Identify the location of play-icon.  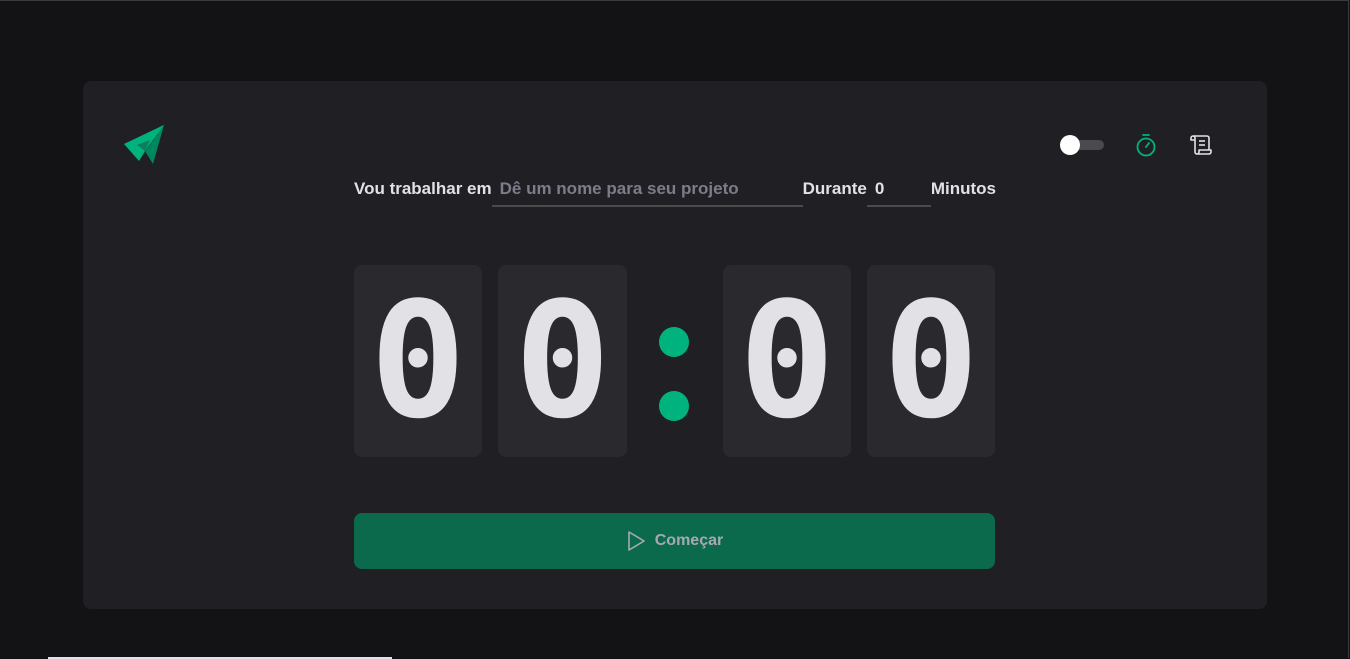
(636, 541).